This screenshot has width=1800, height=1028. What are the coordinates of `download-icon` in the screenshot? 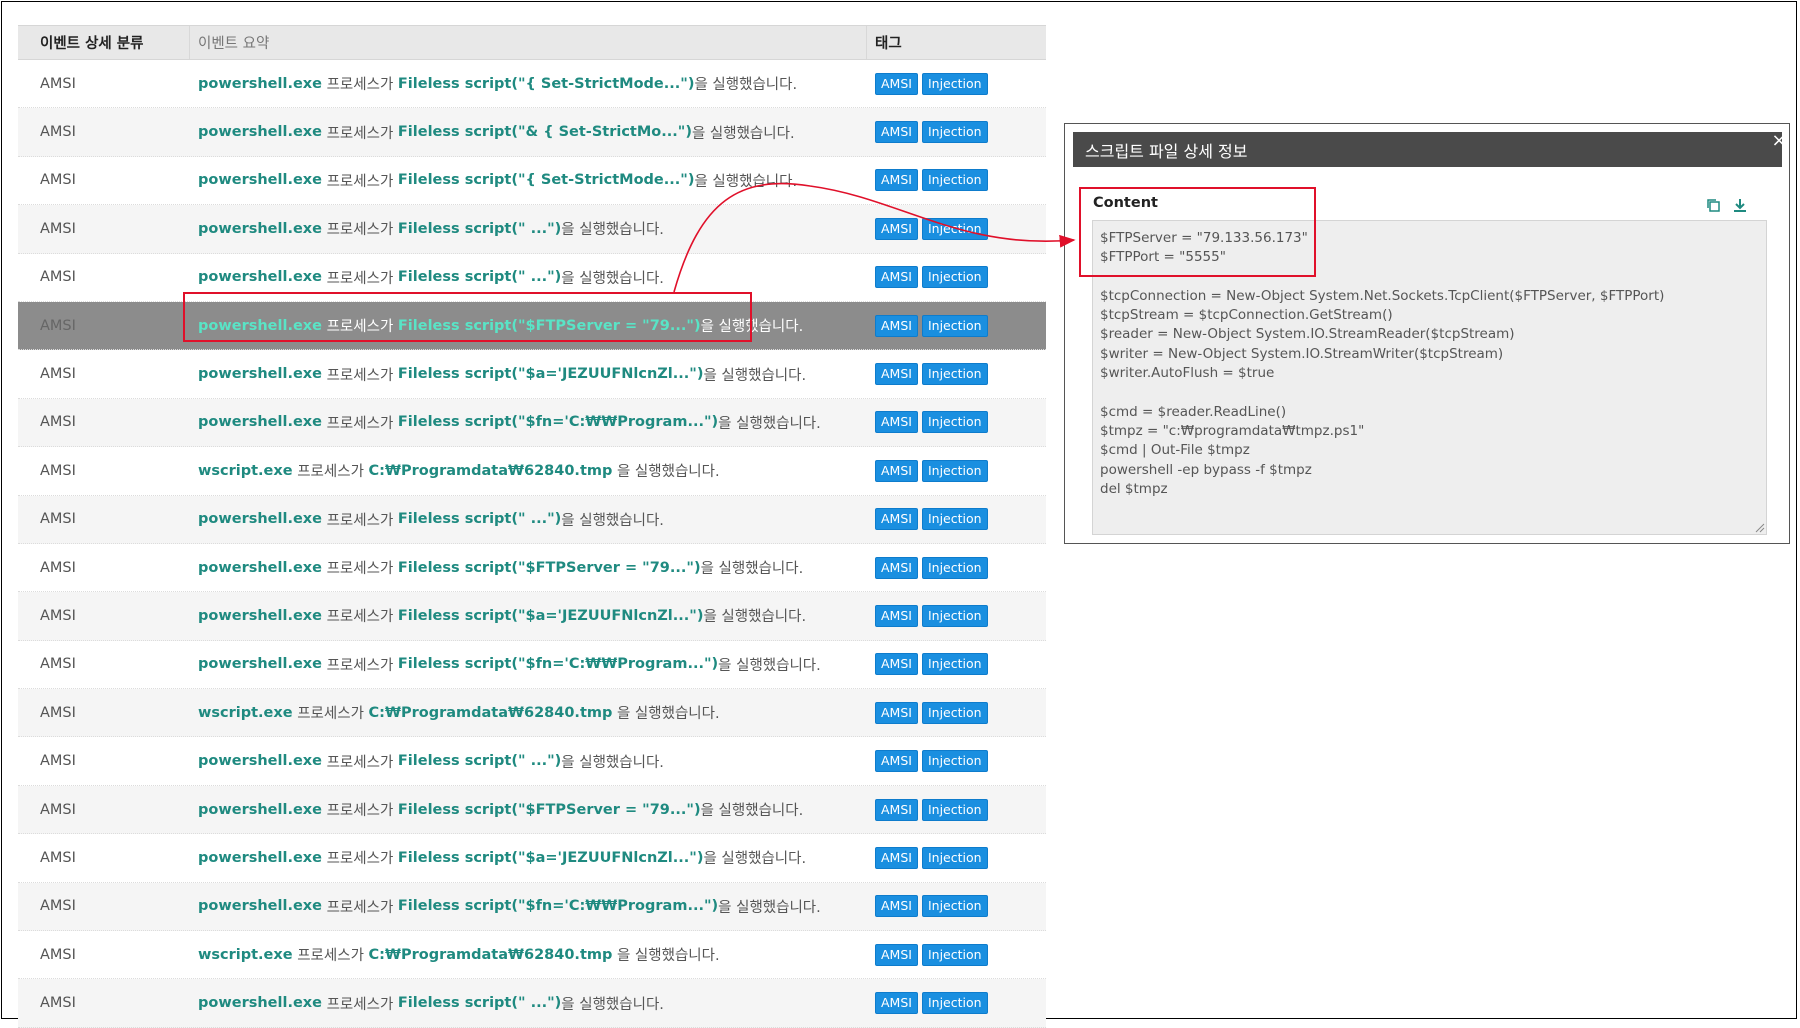 It's located at (1740, 205).